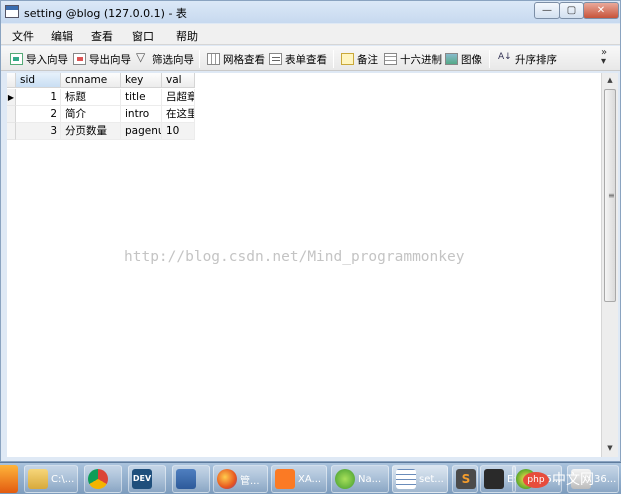 The image size is (621, 494). I want to click on image-icon, so click(451, 59).